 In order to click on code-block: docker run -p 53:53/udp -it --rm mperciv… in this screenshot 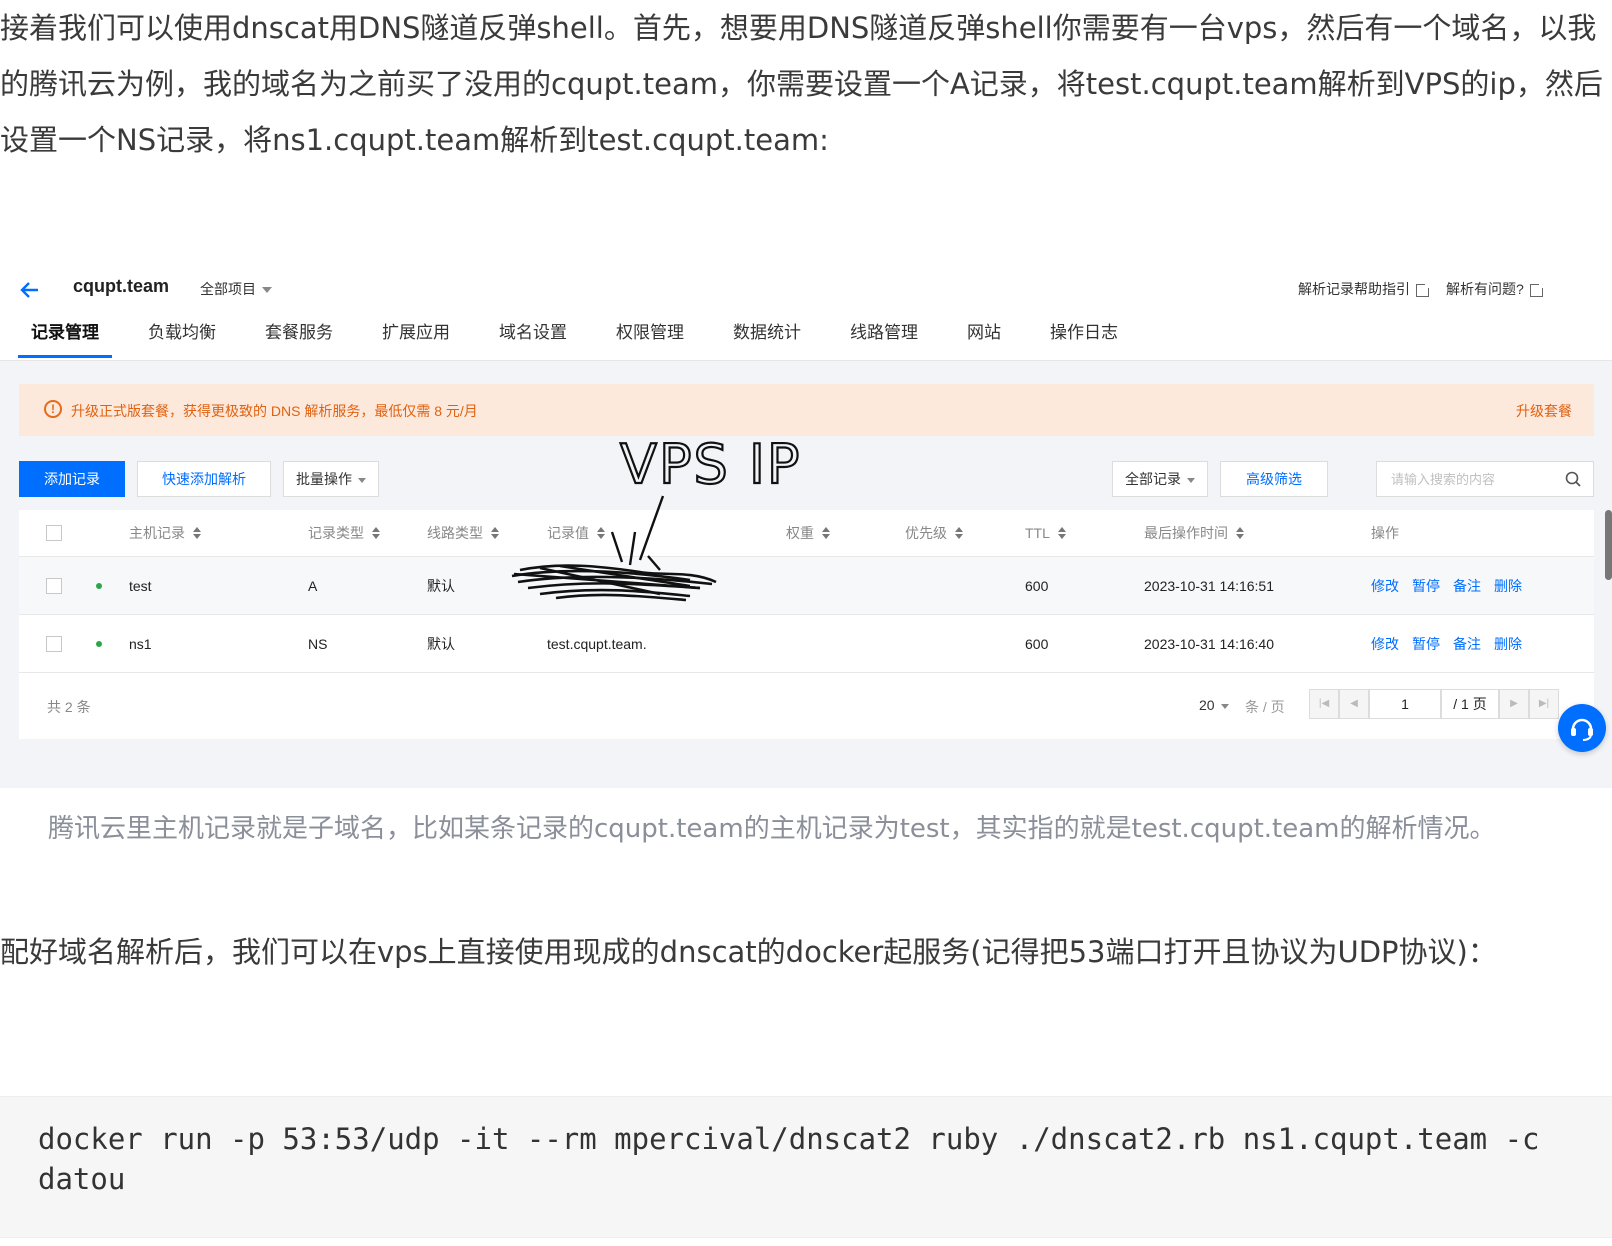, I will do `click(806, 1167)`.